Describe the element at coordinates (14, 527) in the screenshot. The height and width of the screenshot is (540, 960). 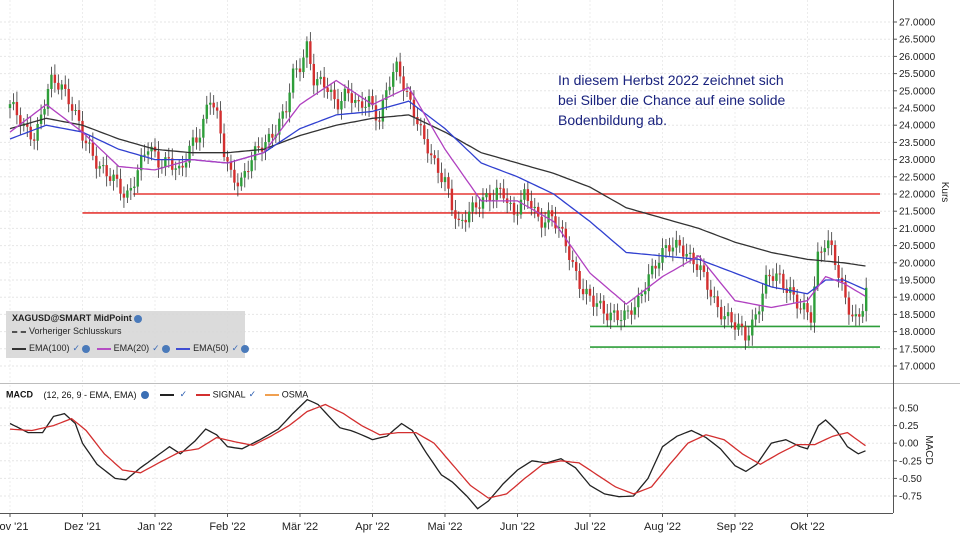
I see `time-tick-label: Nov '21` at that location.